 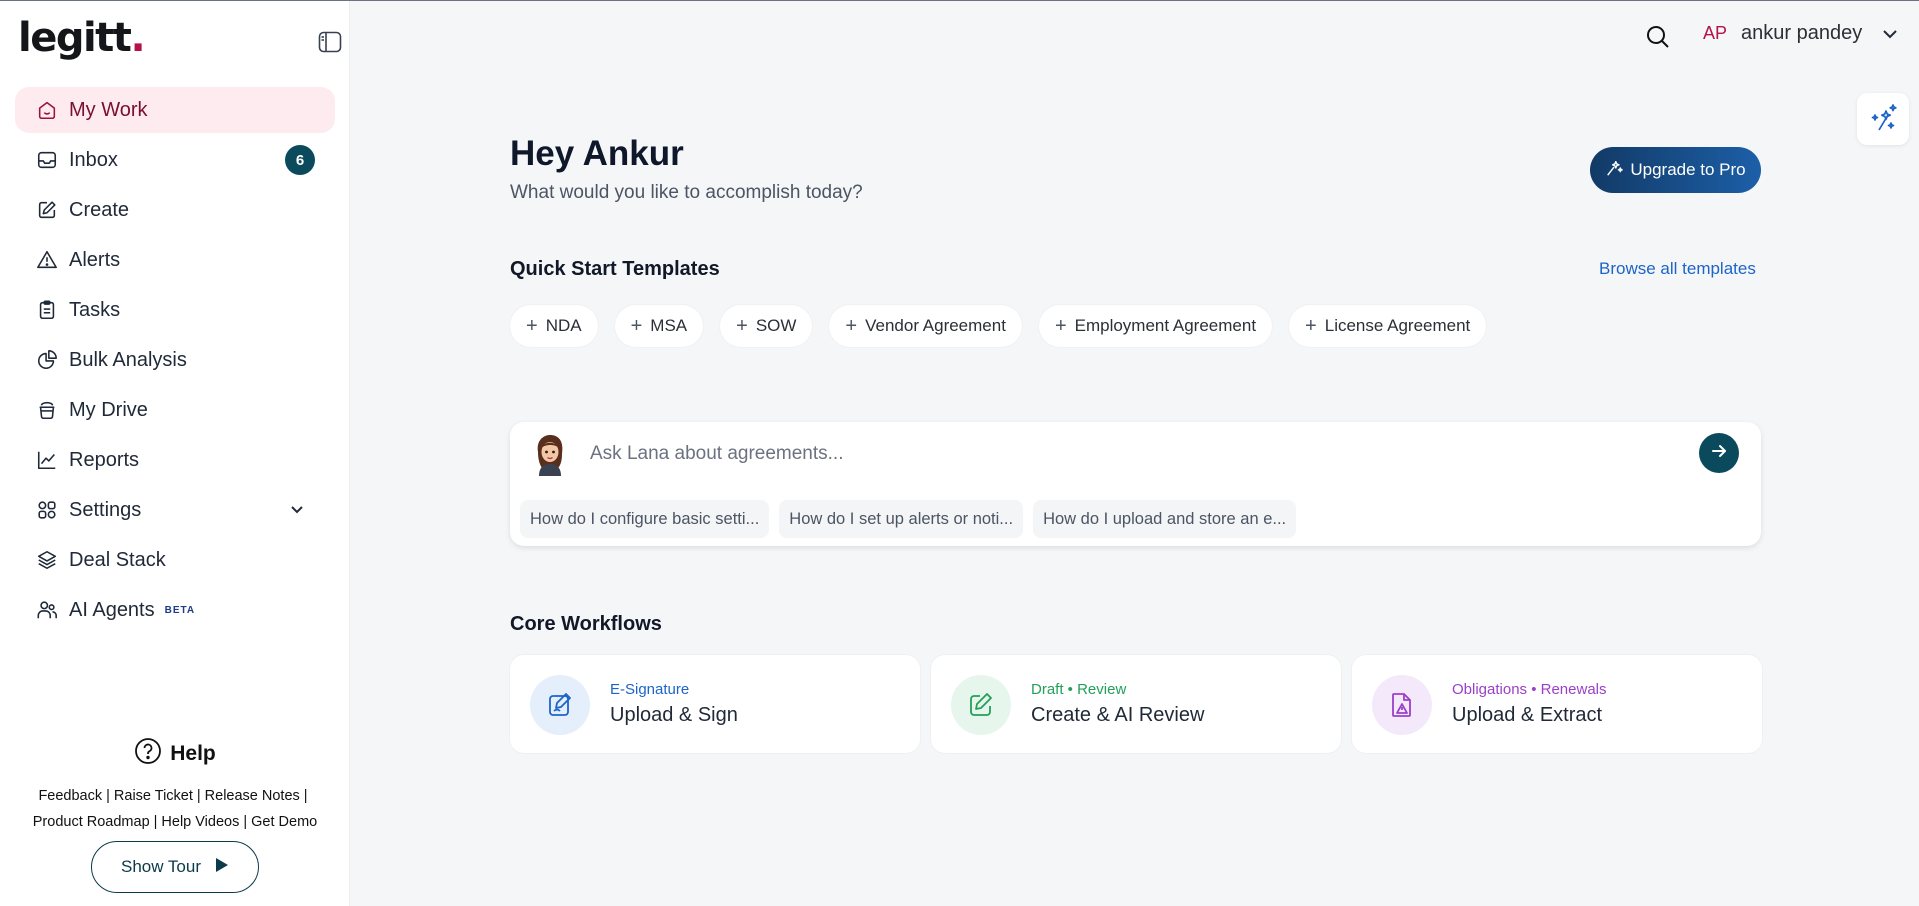 What do you see at coordinates (47, 260) in the screenshot?
I see `alert-triangle-icon` at bounding box center [47, 260].